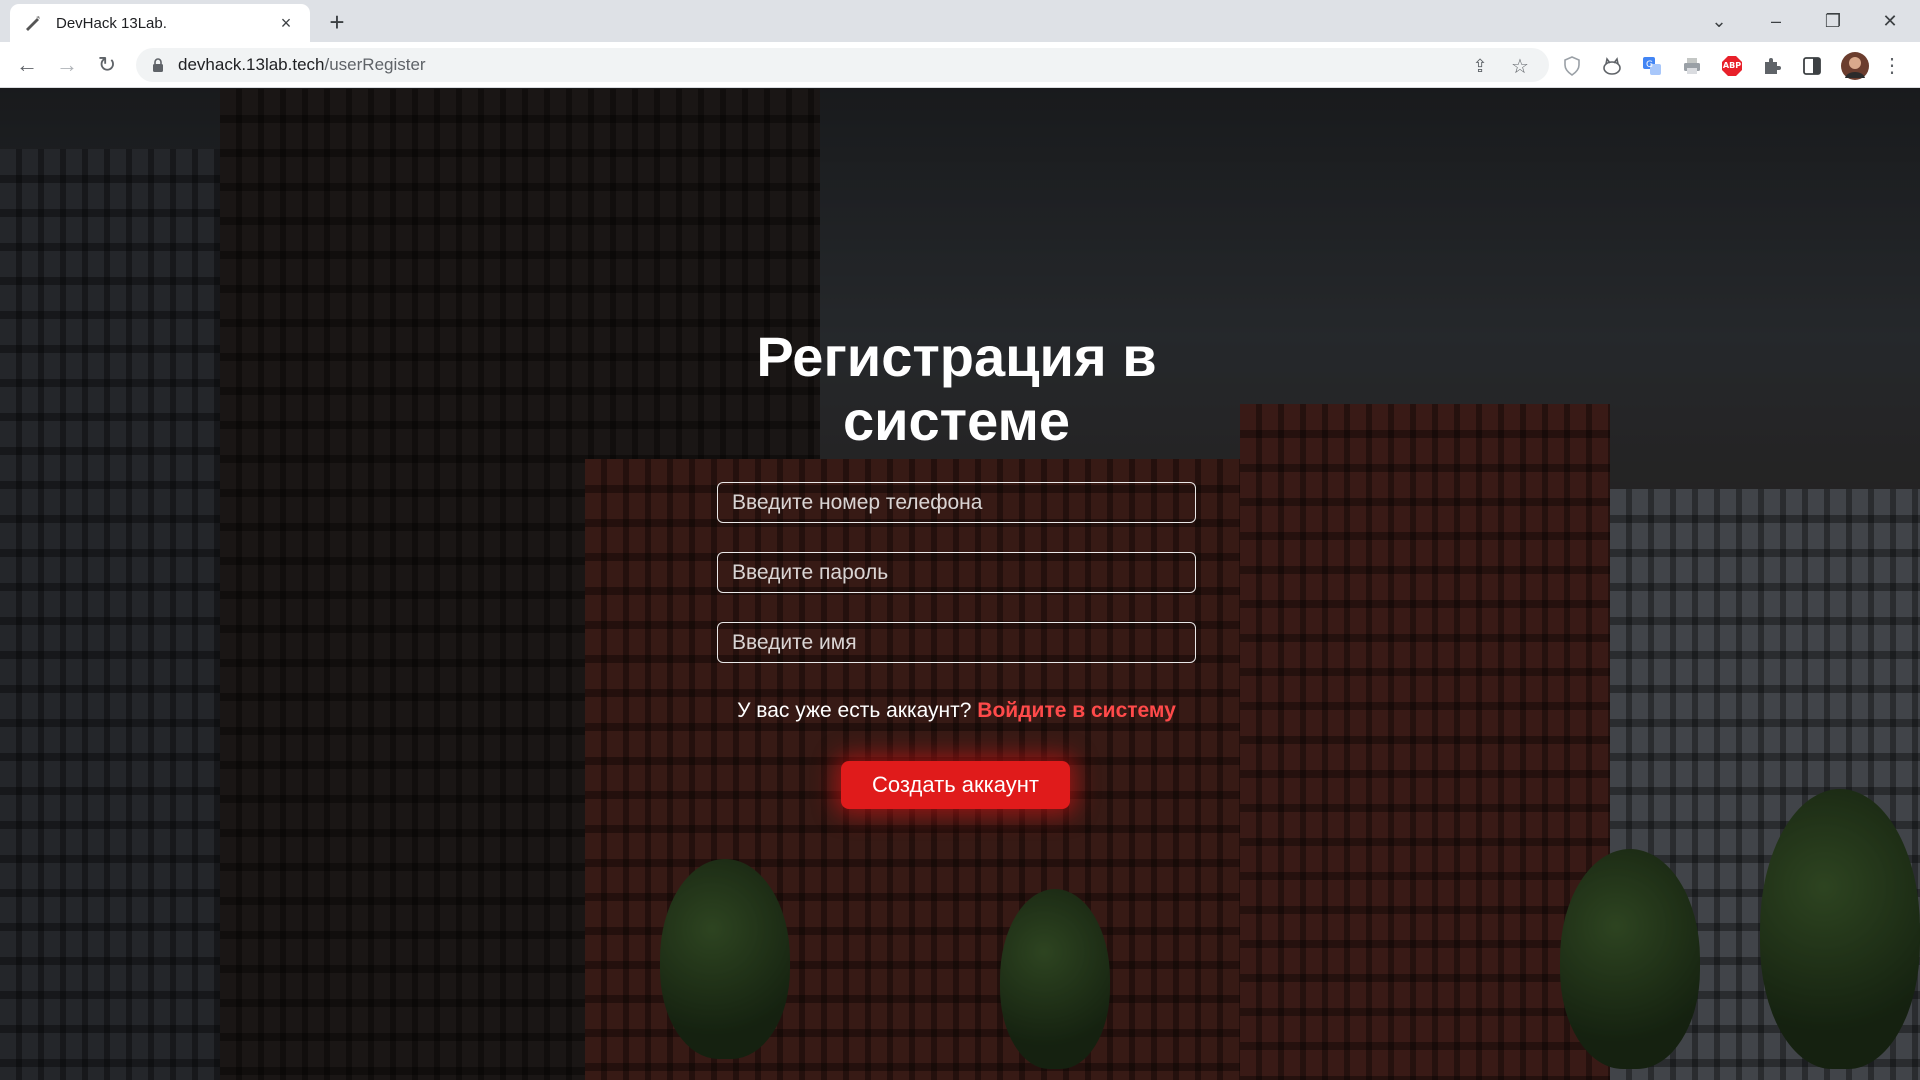 The image size is (1920, 1080). What do you see at coordinates (67, 65) in the screenshot?
I see `forward-icon: →` at bounding box center [67, 65].